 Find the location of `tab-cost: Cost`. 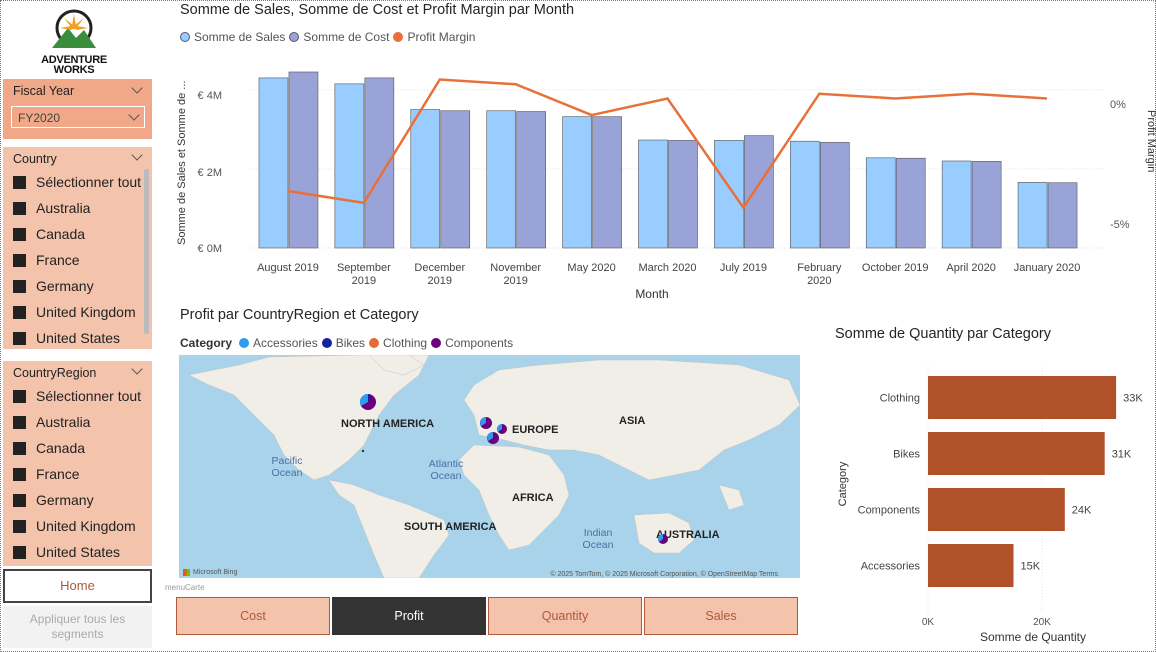

tab-cost: Cost is located at coordinates (253, 616).